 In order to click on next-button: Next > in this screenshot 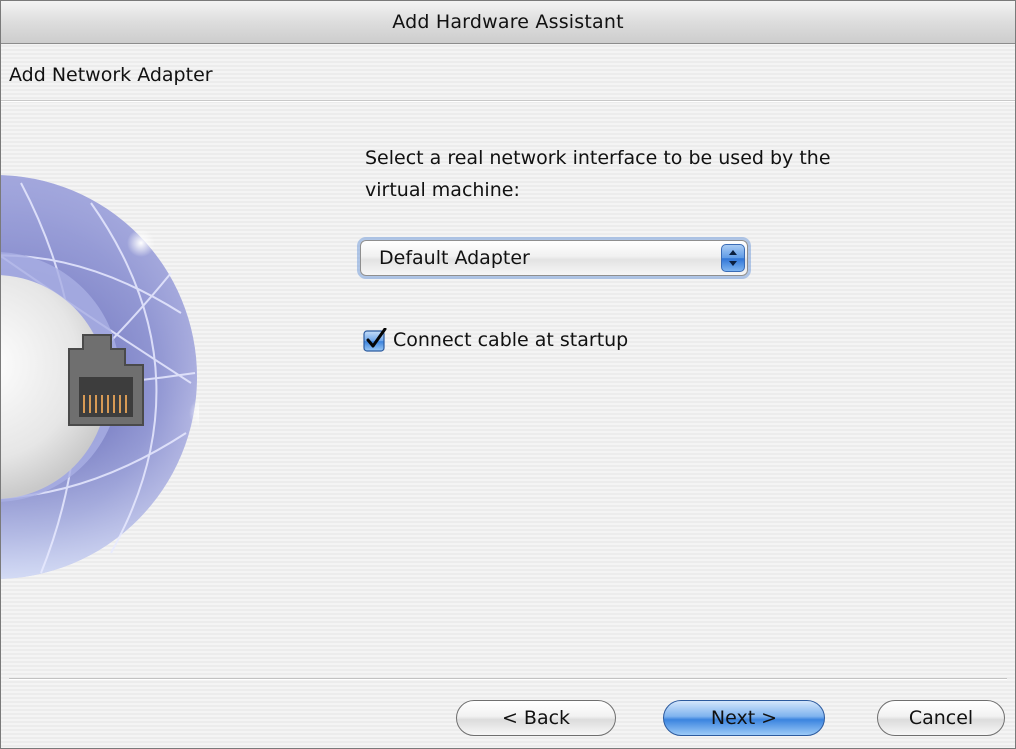, I will do `click(744, 718)`.